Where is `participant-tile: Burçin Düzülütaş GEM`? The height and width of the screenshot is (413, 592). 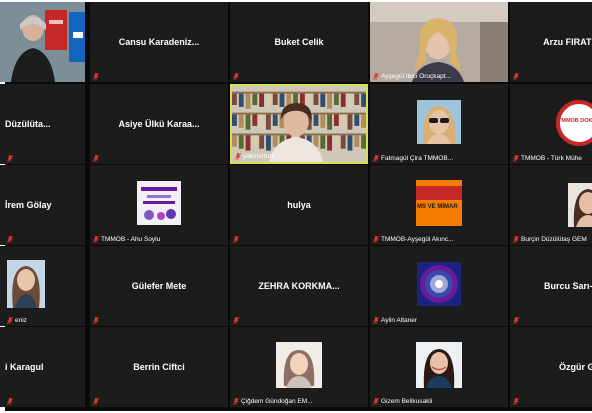
participant-tile: Burçin Düzülütaş GEM is located at coordinates (551, 205).